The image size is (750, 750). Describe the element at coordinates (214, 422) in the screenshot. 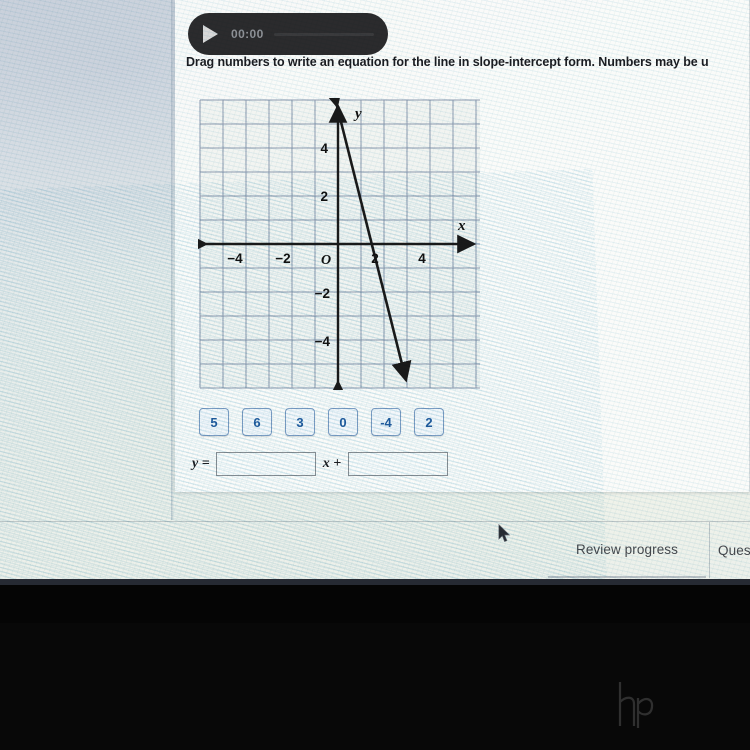

I see `number-tile: 5` at that location.